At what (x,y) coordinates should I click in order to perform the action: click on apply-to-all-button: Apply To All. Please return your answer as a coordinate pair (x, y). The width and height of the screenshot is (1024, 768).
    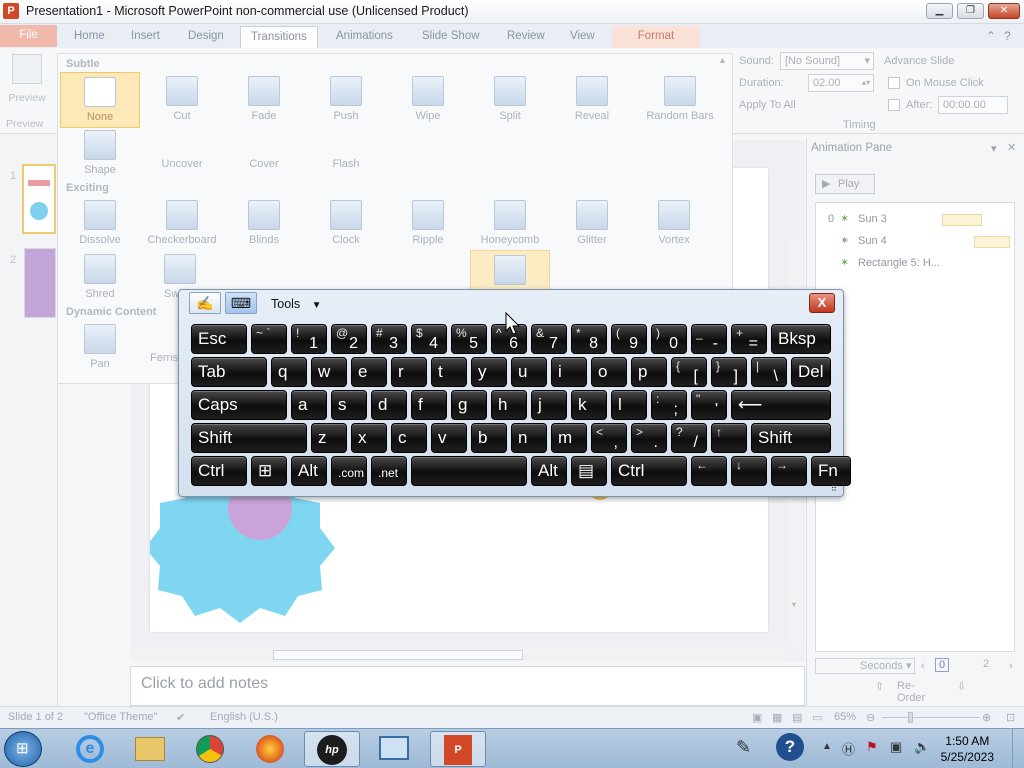
    Looking at the image, I should click on (767, 105).